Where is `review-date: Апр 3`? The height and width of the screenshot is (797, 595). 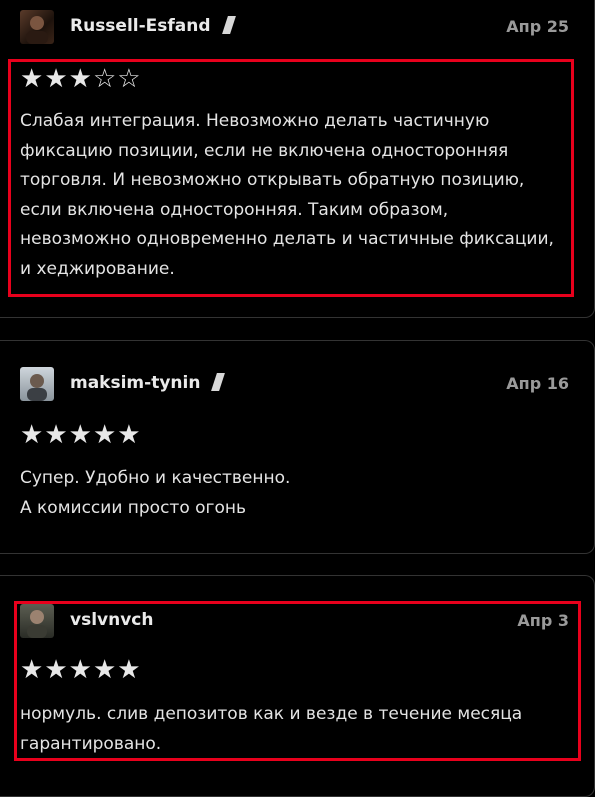
review-date: Апр 3 is located at coordinates (543, 620).